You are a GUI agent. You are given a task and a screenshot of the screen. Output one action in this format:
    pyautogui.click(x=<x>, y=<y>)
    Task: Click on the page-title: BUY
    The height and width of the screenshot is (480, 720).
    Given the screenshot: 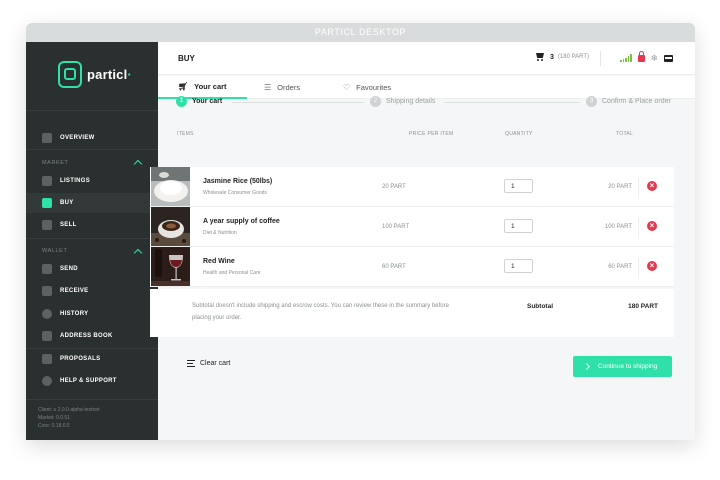 What is the action you would take?
    pyautogui.click(x=186, y=58)
    